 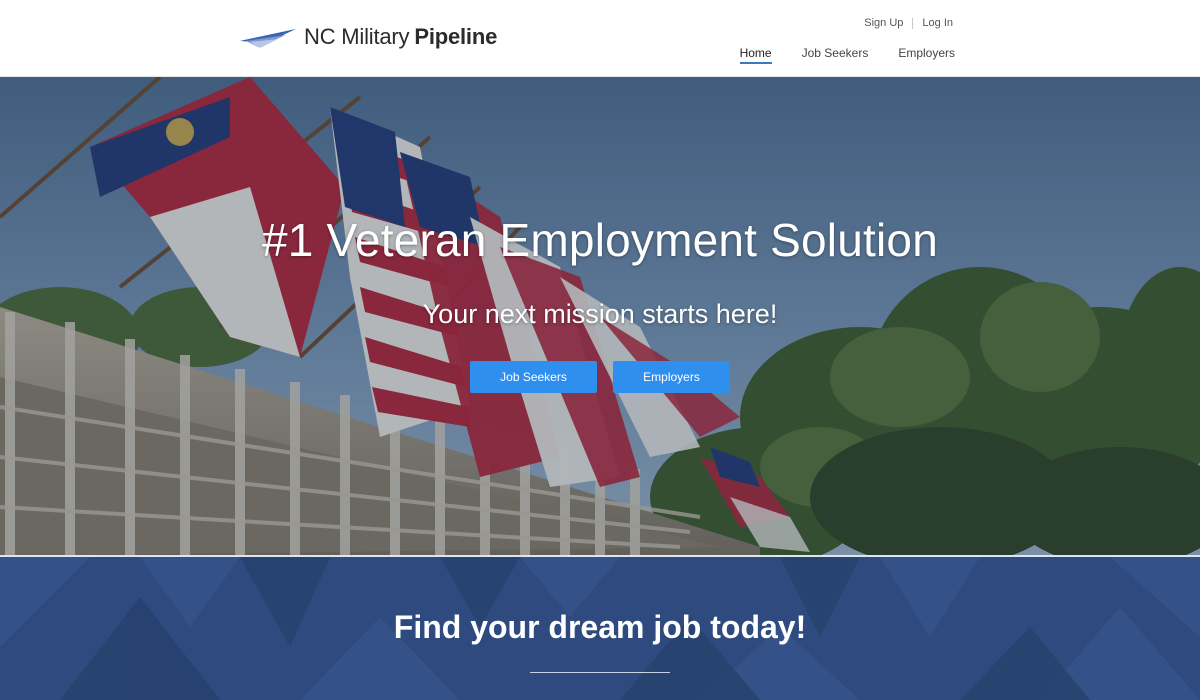 What do you see at coordinates (671, 377) in the screenshot?
I see `employers-button: Employers` at bounding box center [671, 377].